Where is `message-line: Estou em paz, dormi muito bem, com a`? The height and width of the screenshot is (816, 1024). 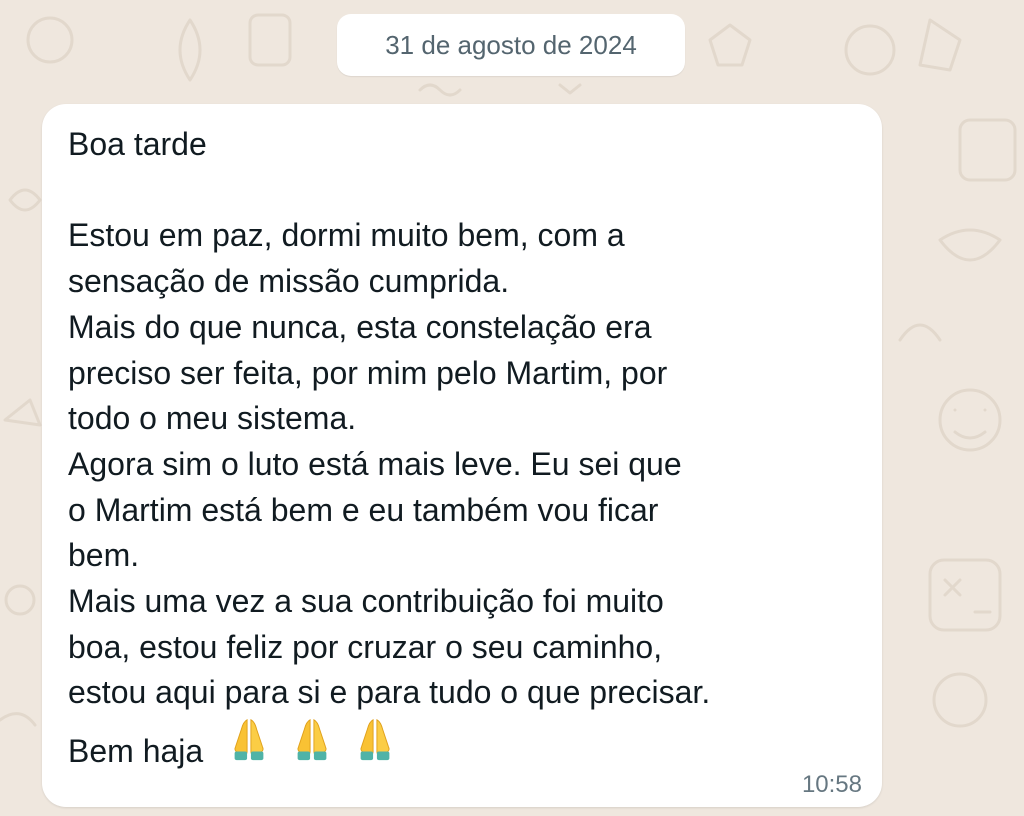 message-line: Estou em paz, dormi muito bem, com a is located at coordinates (346, 235).